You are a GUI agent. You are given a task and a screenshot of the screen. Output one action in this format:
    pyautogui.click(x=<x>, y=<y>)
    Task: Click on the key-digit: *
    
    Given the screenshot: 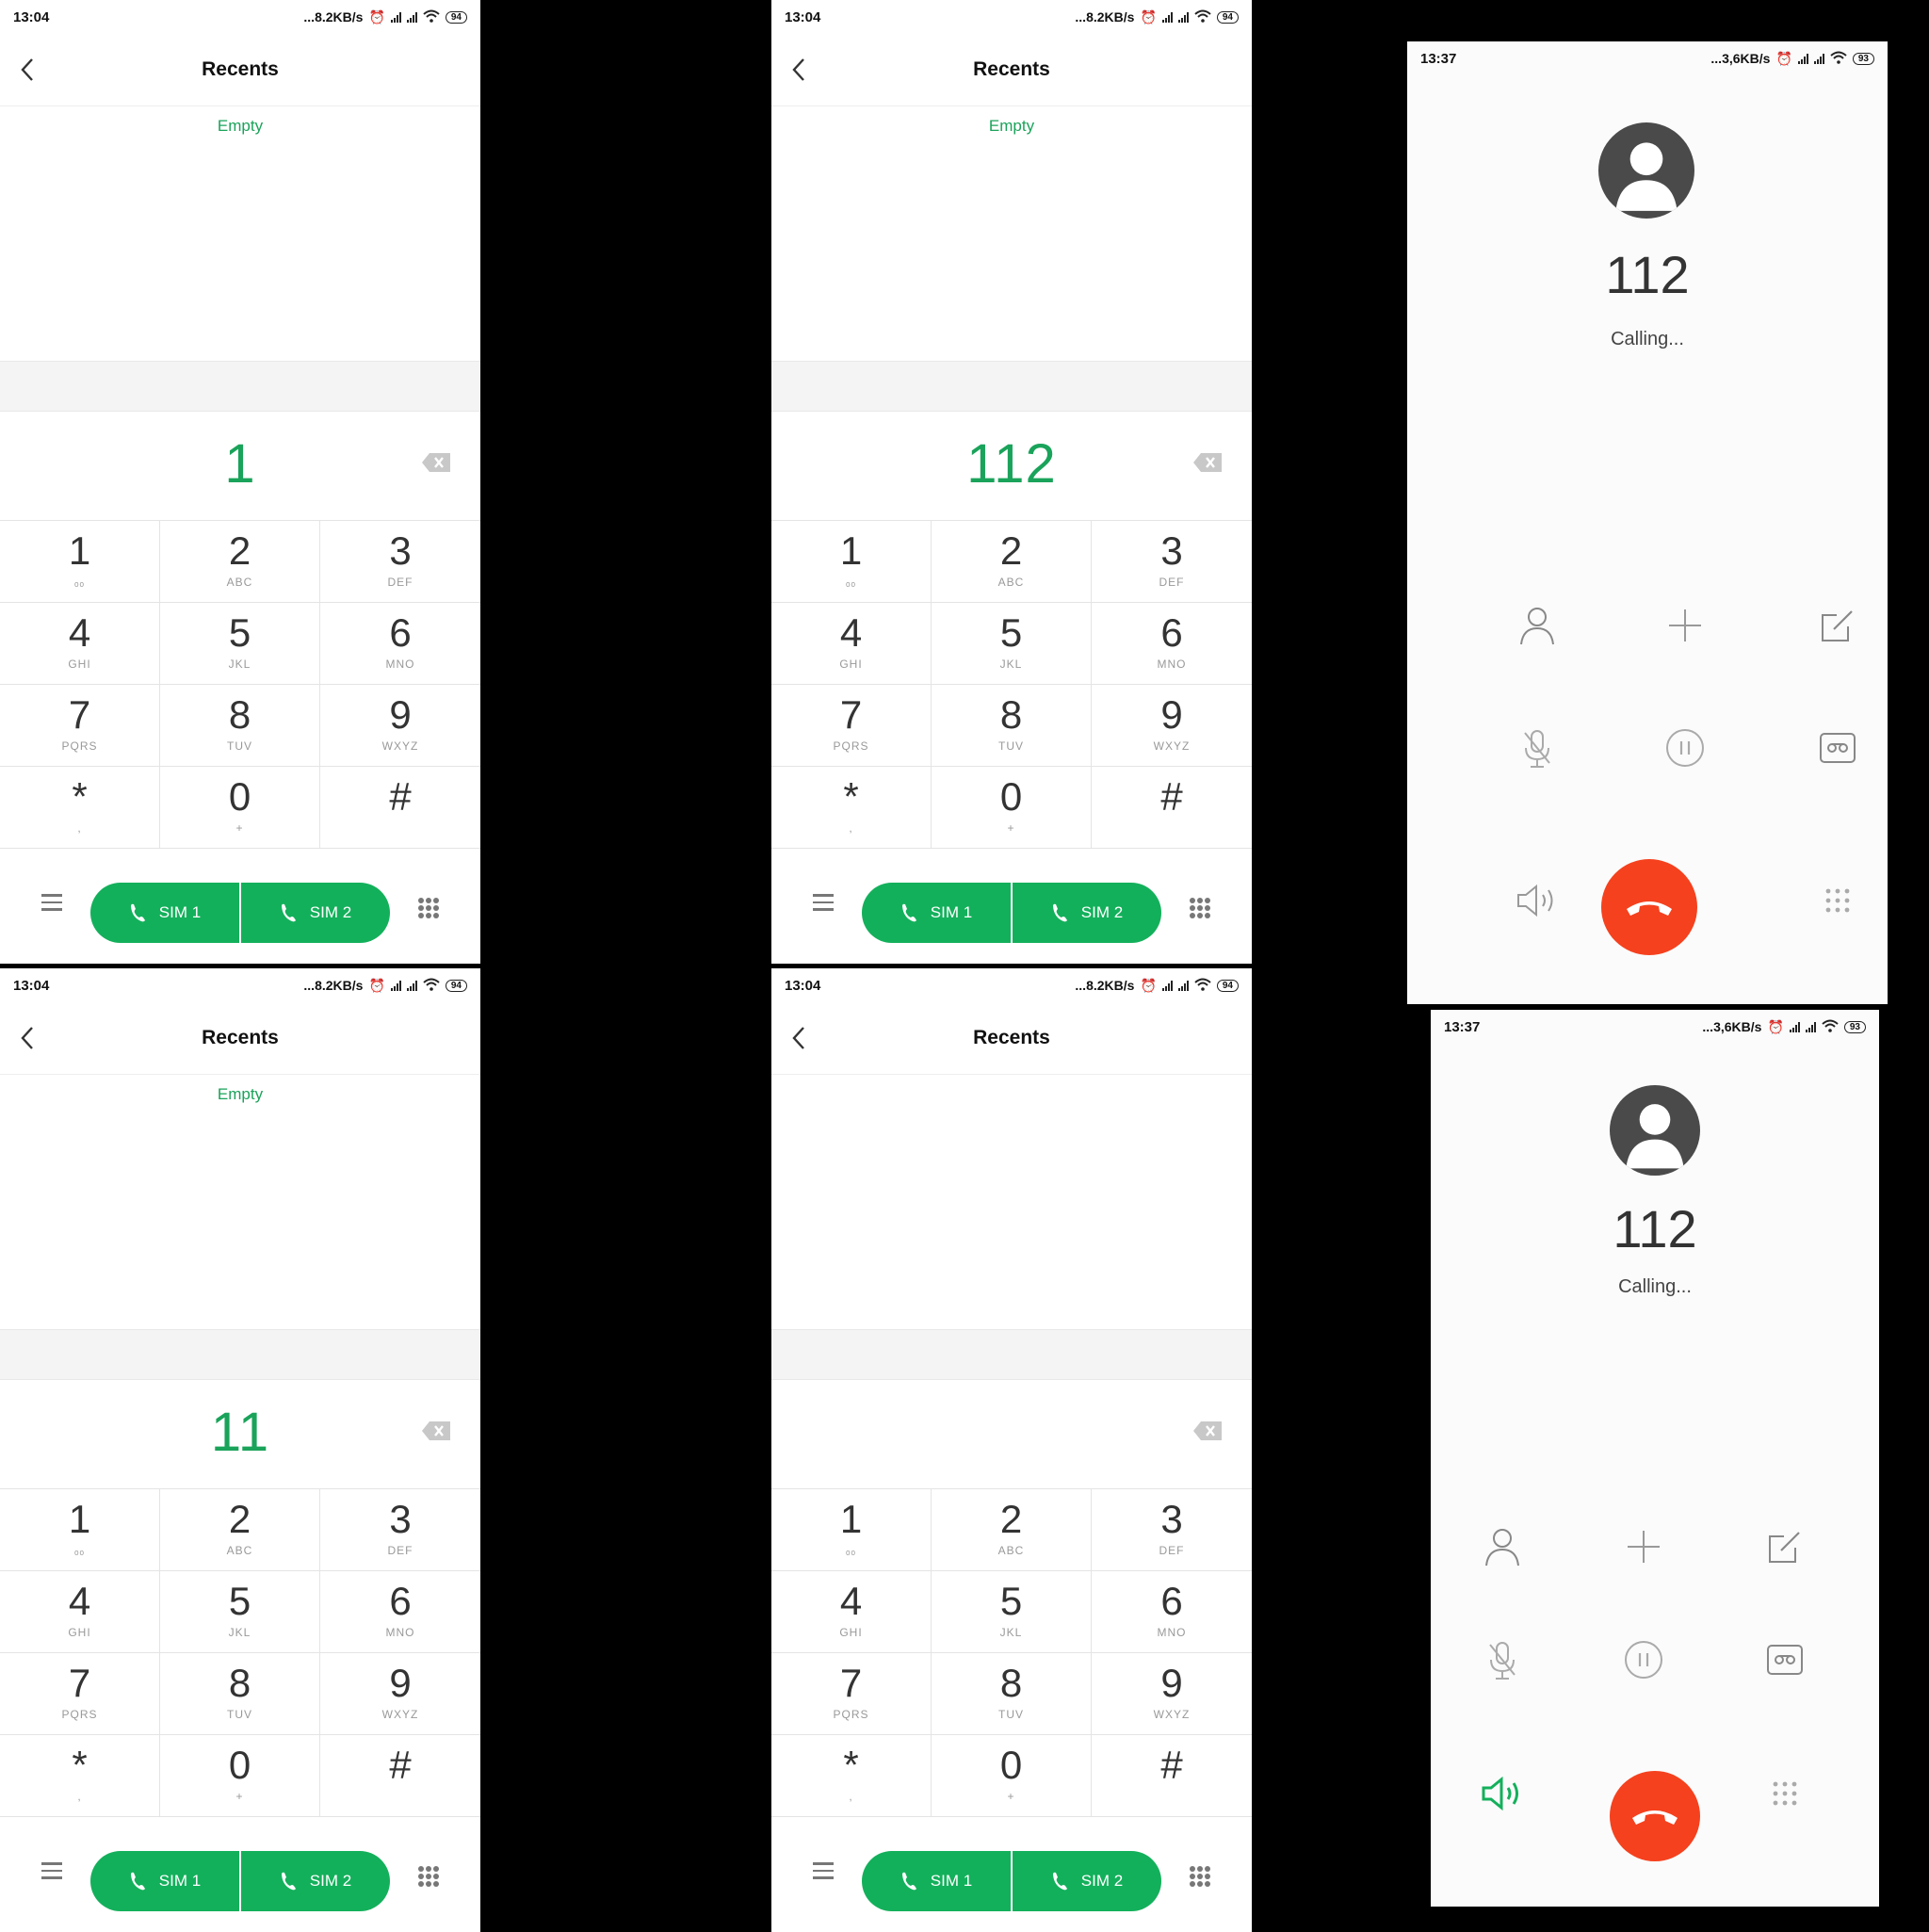 What is the action you would take?
    pyautogui.click(x=80, y=797)
    